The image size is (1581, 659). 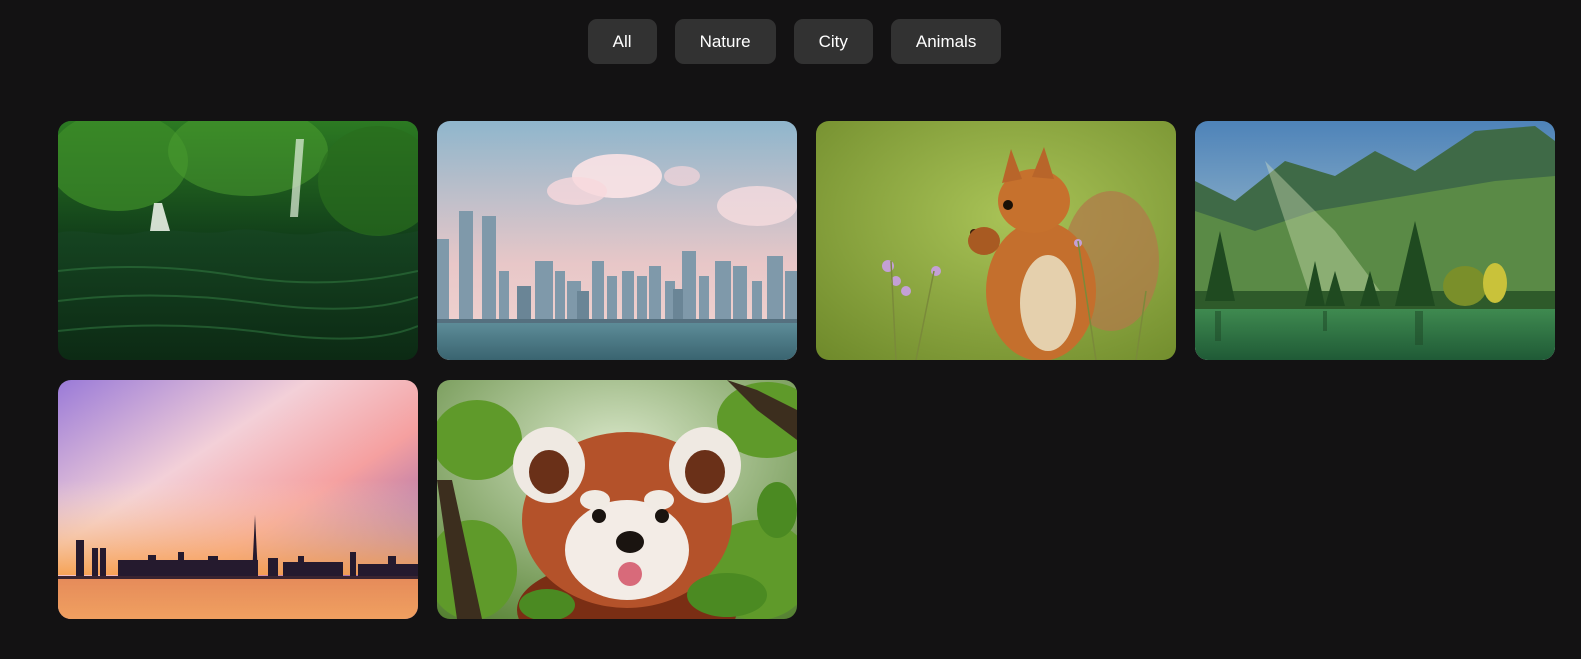 I want to click on gallery-item-squirrel, so click(x=996, y=240).